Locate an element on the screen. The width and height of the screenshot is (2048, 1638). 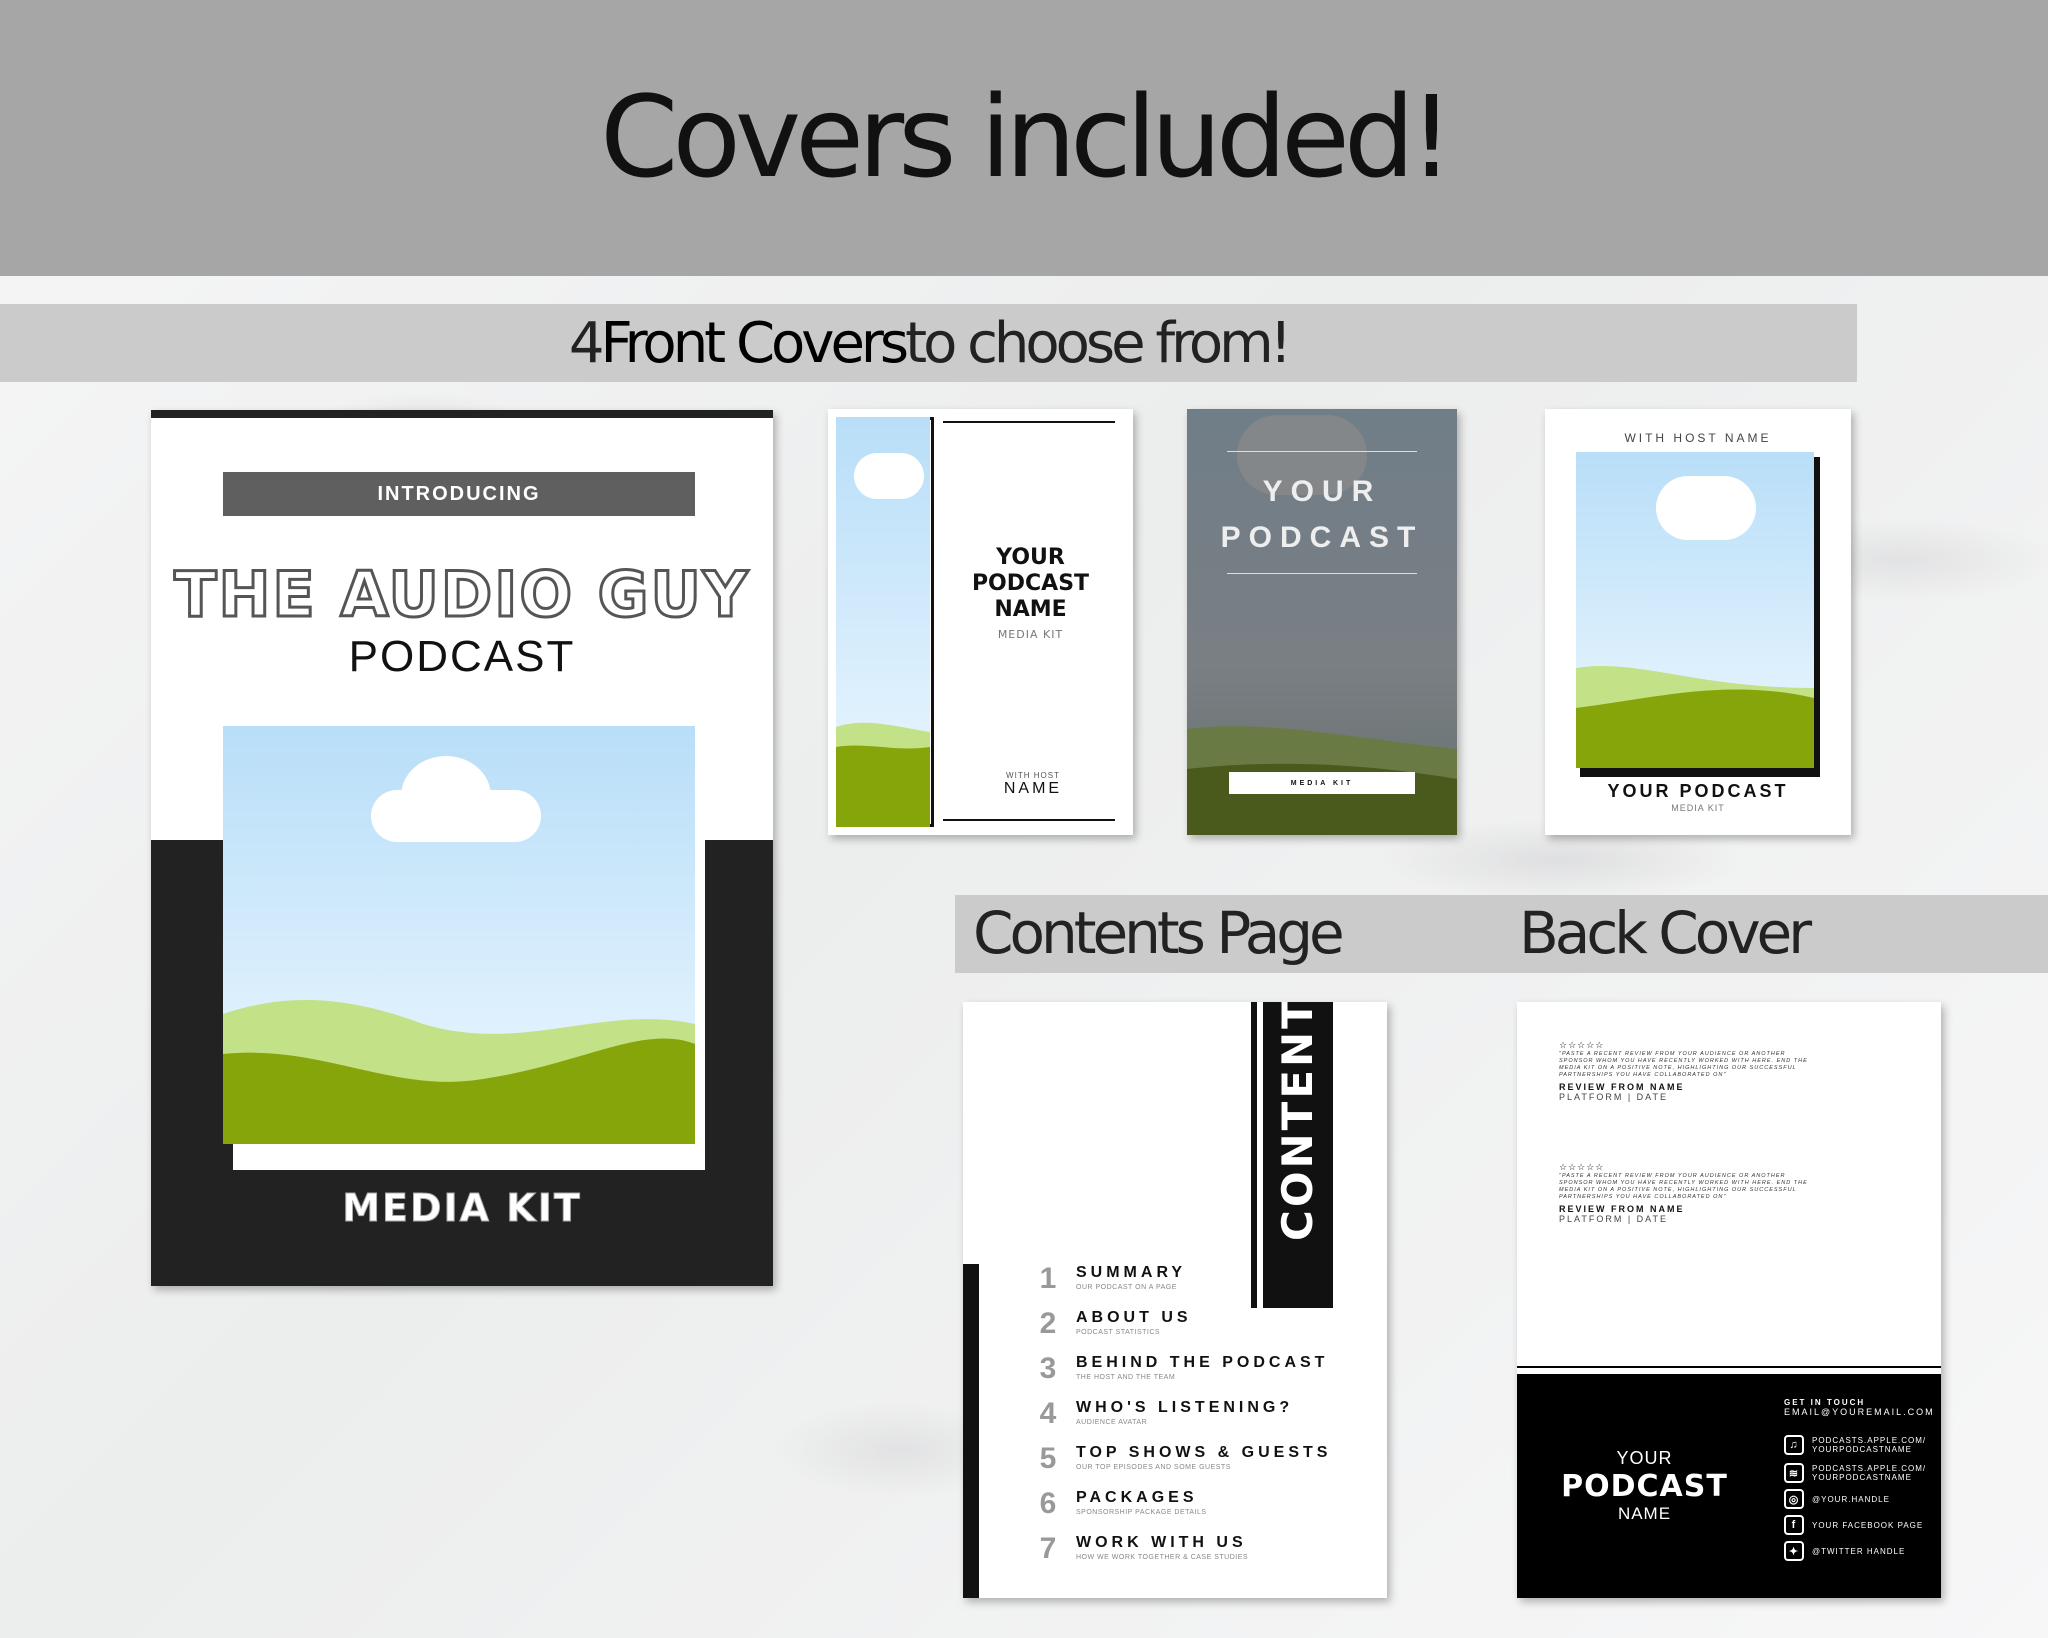
cover3-kit: MEDIA KIT is located at coordinates (1322, 783).